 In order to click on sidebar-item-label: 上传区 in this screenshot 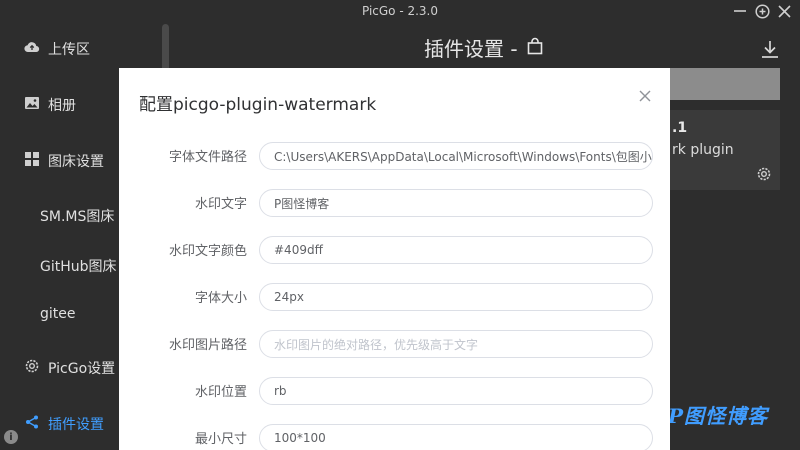, I will do `click(69, 50)`.